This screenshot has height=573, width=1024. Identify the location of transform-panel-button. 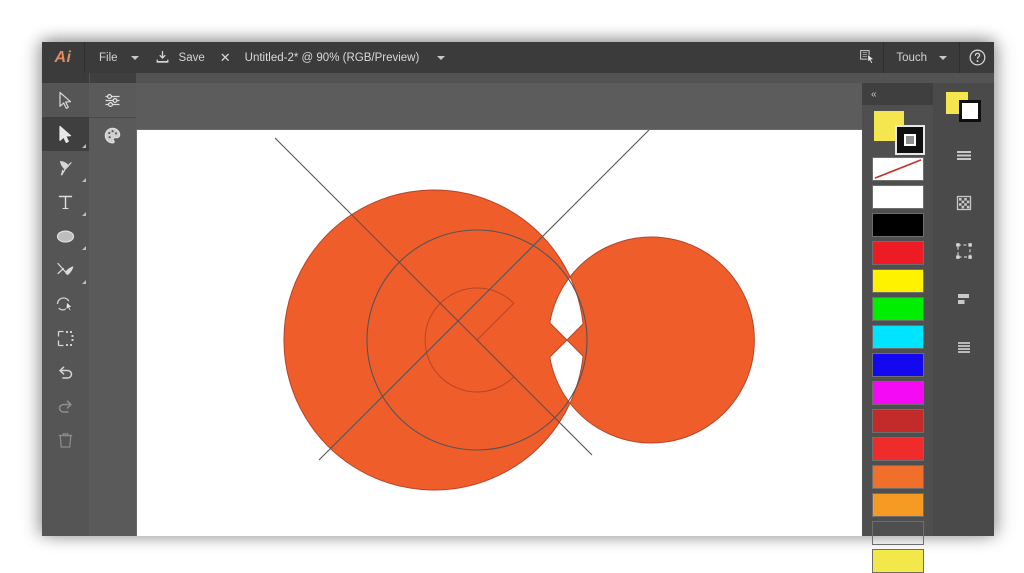
(963, 251).